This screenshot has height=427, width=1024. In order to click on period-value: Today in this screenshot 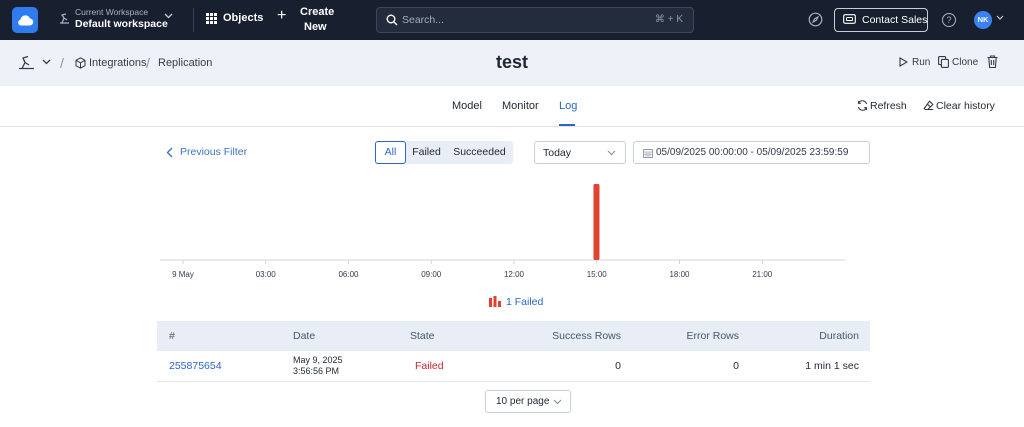, I will do `click(557, 153)`.